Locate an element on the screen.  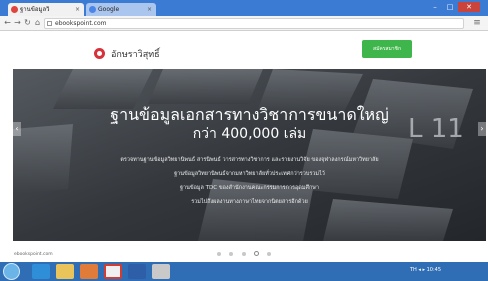
page-icon is located at coordinates (49, 23).